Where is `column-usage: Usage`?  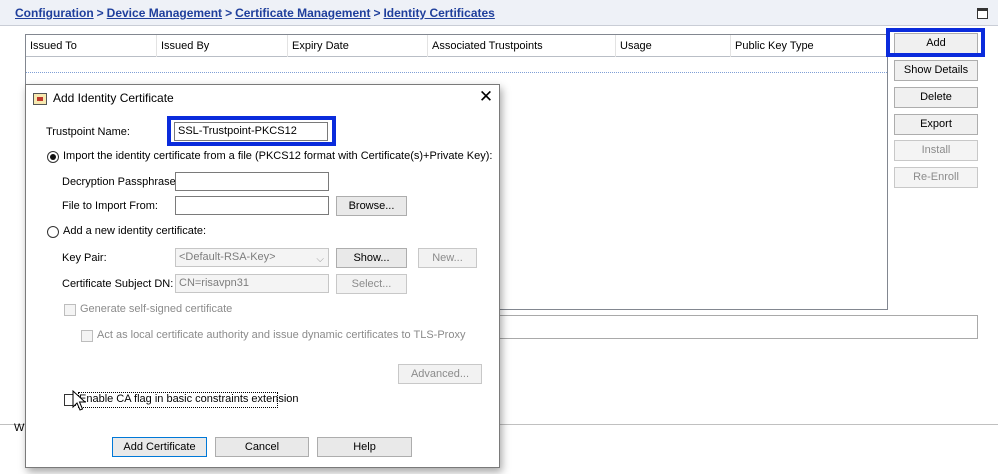 column-usage: Usage is located at coordinates (673, 46).